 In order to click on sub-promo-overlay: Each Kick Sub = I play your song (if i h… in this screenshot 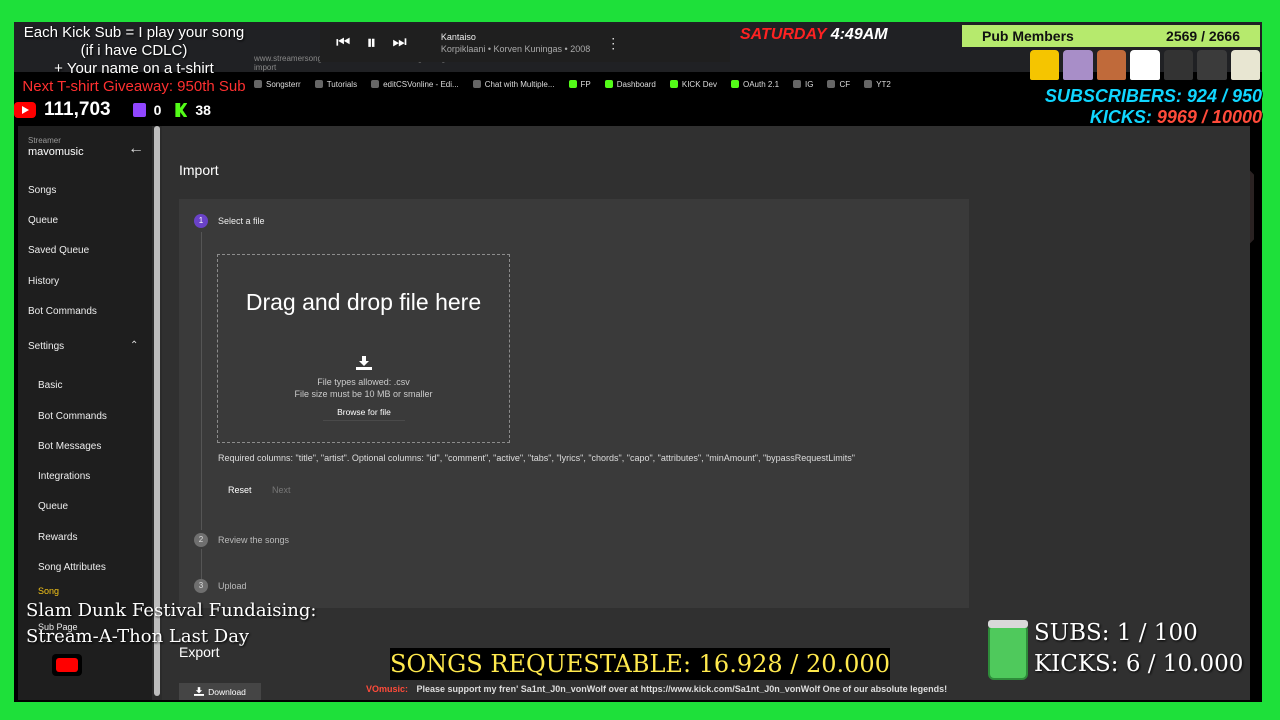, I will do `click(134, 59)`.